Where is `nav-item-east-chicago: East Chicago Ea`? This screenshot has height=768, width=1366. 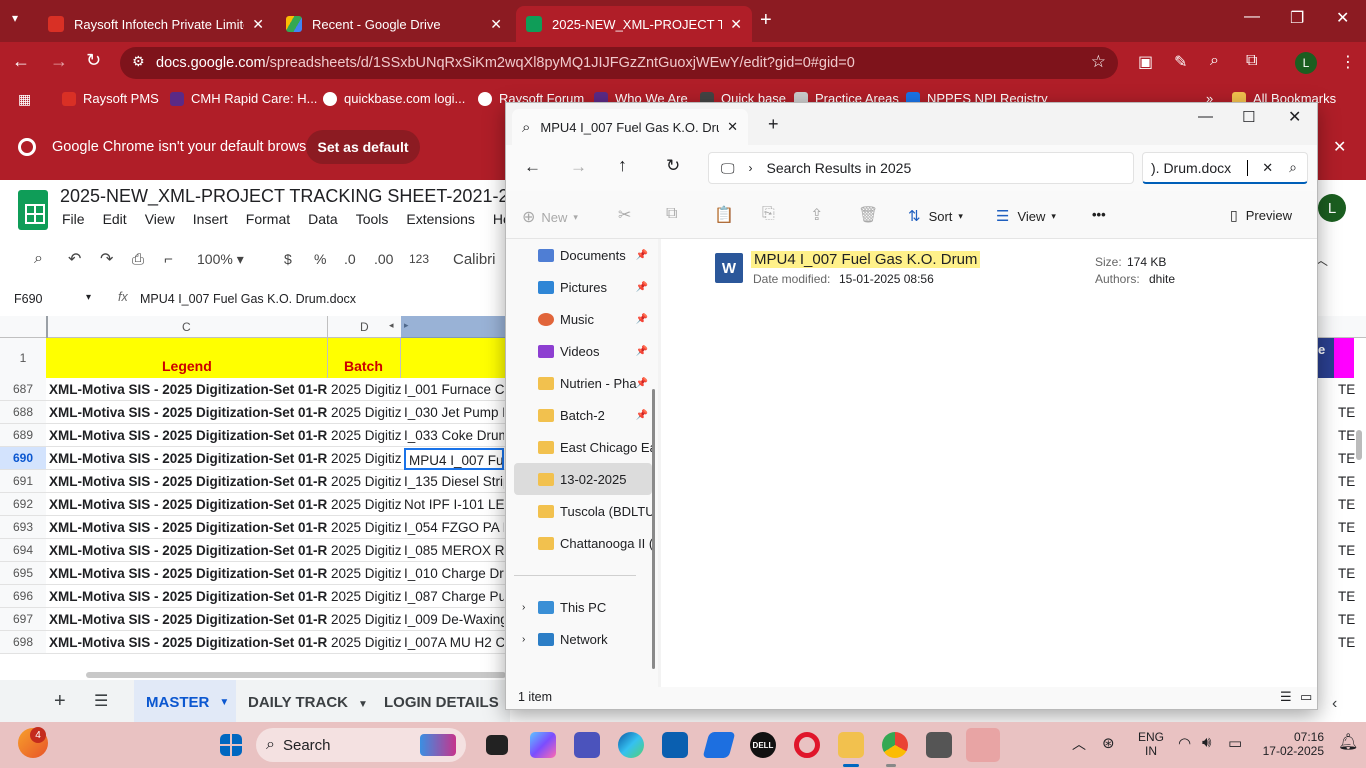 nav-item-east-chicago: East Chicago Ea is located at coordinates (583, 447).